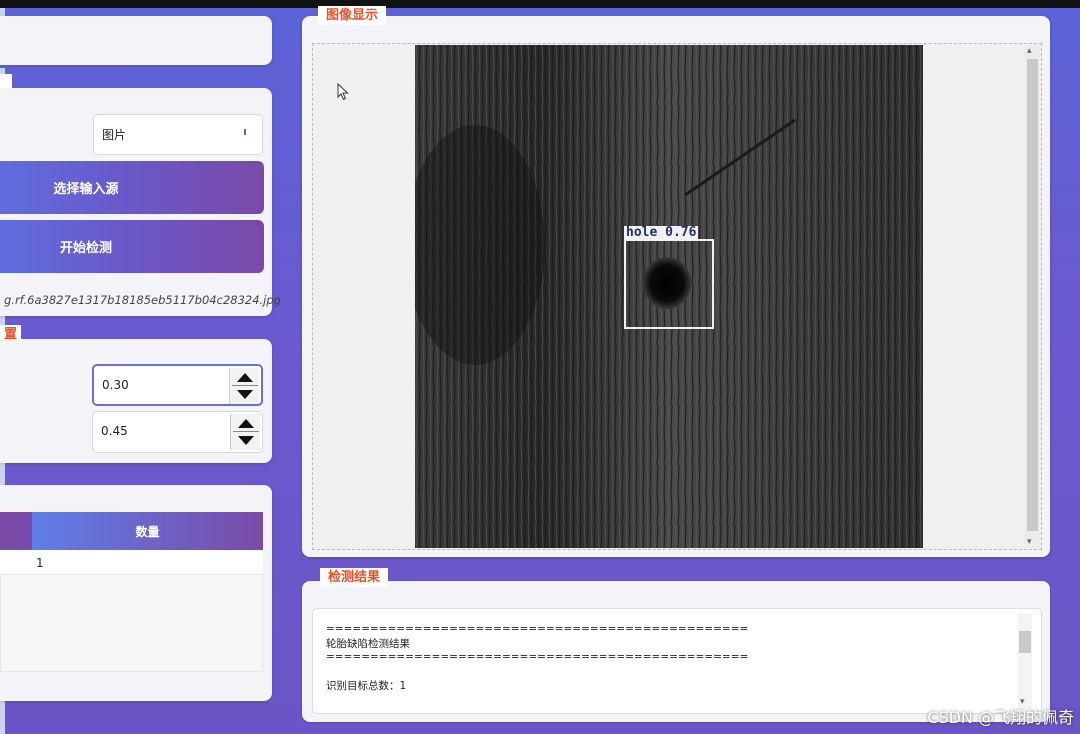  Describe the element at coordinates (366, 686) in the screenshot. I see `results-line: 识别目标总数：1` at that location.